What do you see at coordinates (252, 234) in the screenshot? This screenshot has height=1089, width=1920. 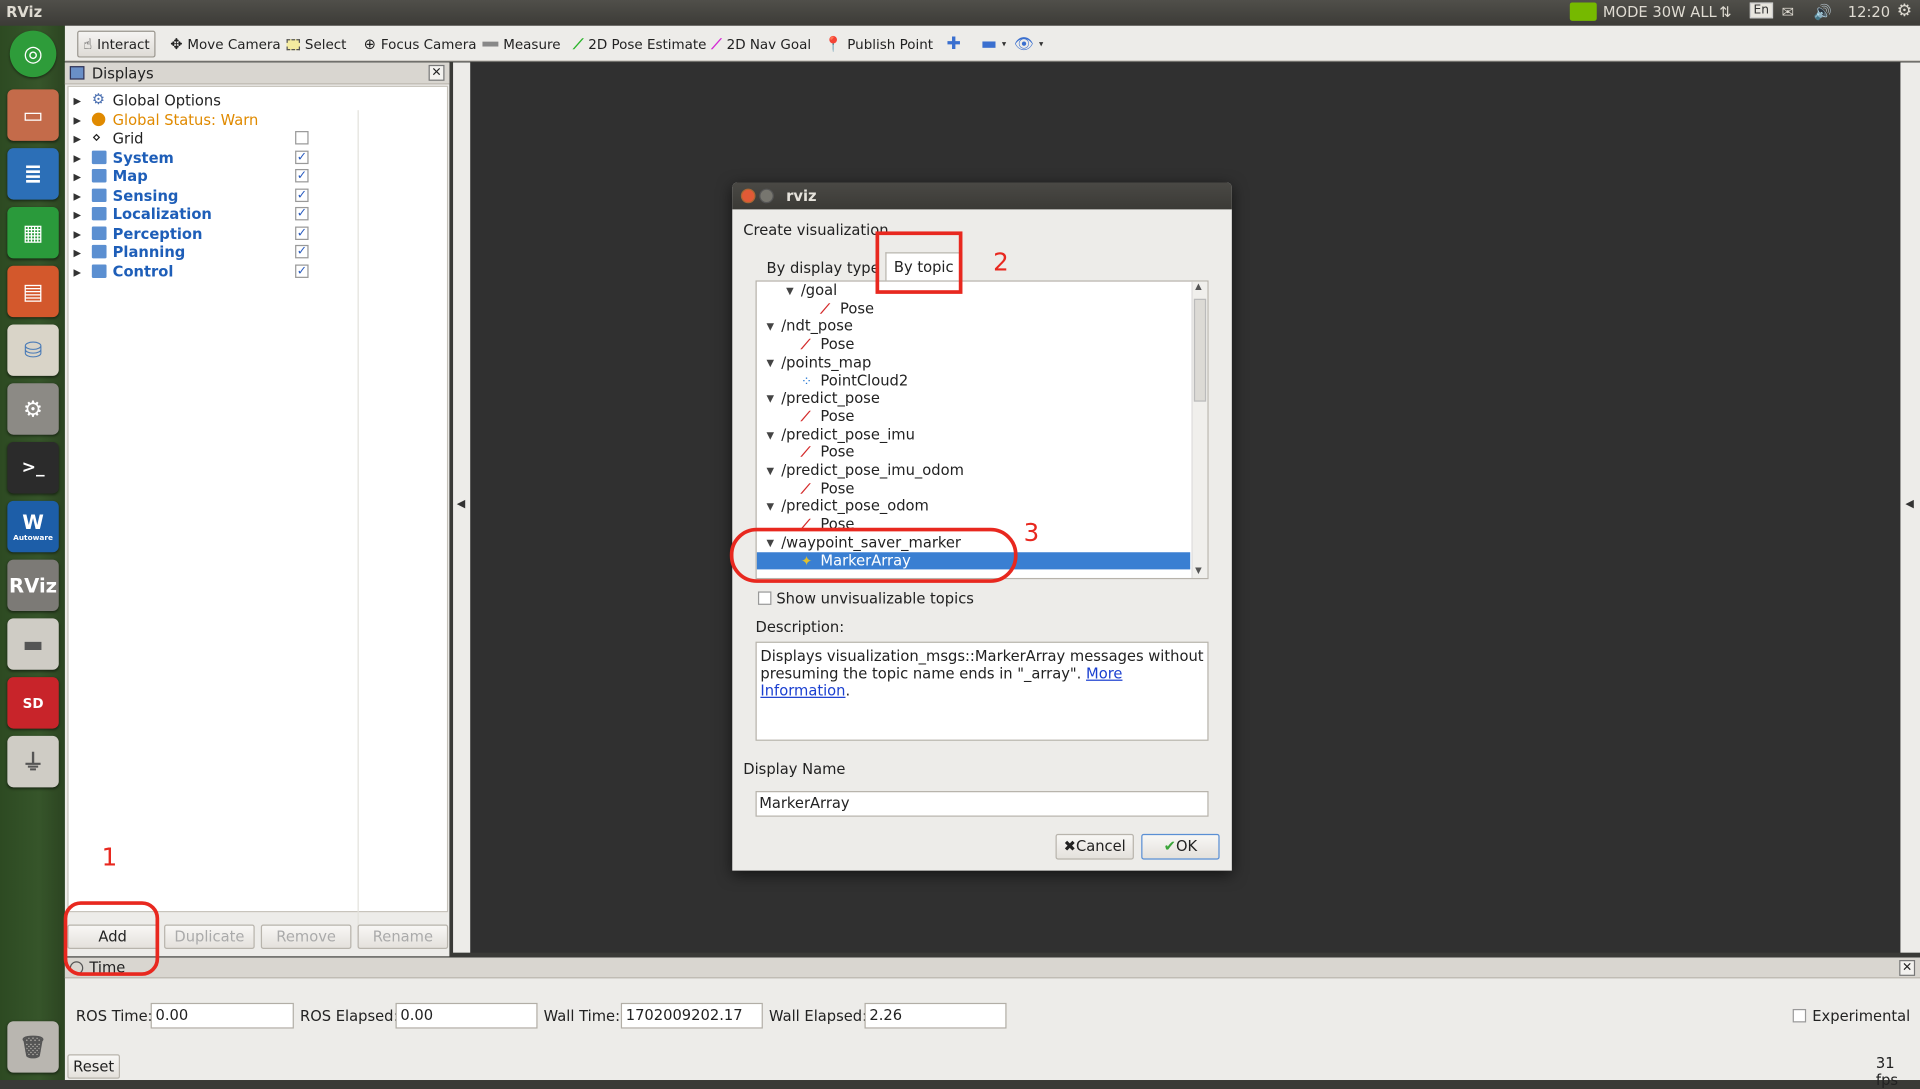 I see `display-item-perception: ▶ Perception ✓` at bounding box center [252, 234].